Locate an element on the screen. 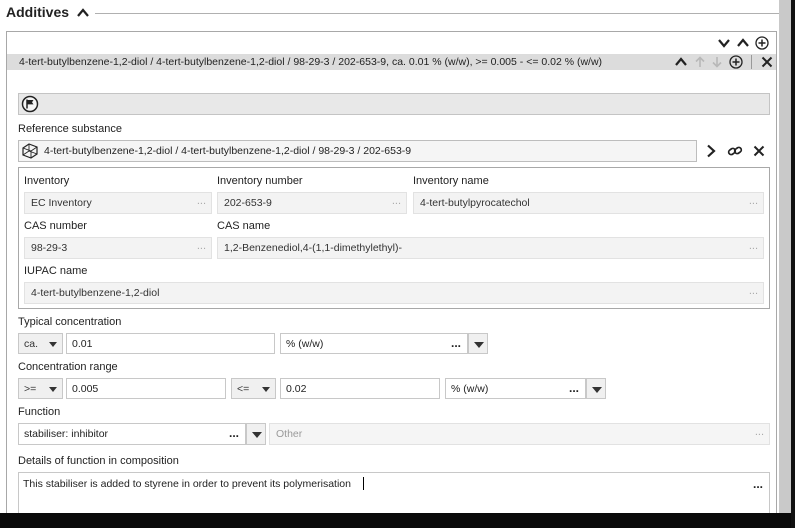 The width and height of the screenshot is (795, 528). section-divider is located at coordinates (442, 13).